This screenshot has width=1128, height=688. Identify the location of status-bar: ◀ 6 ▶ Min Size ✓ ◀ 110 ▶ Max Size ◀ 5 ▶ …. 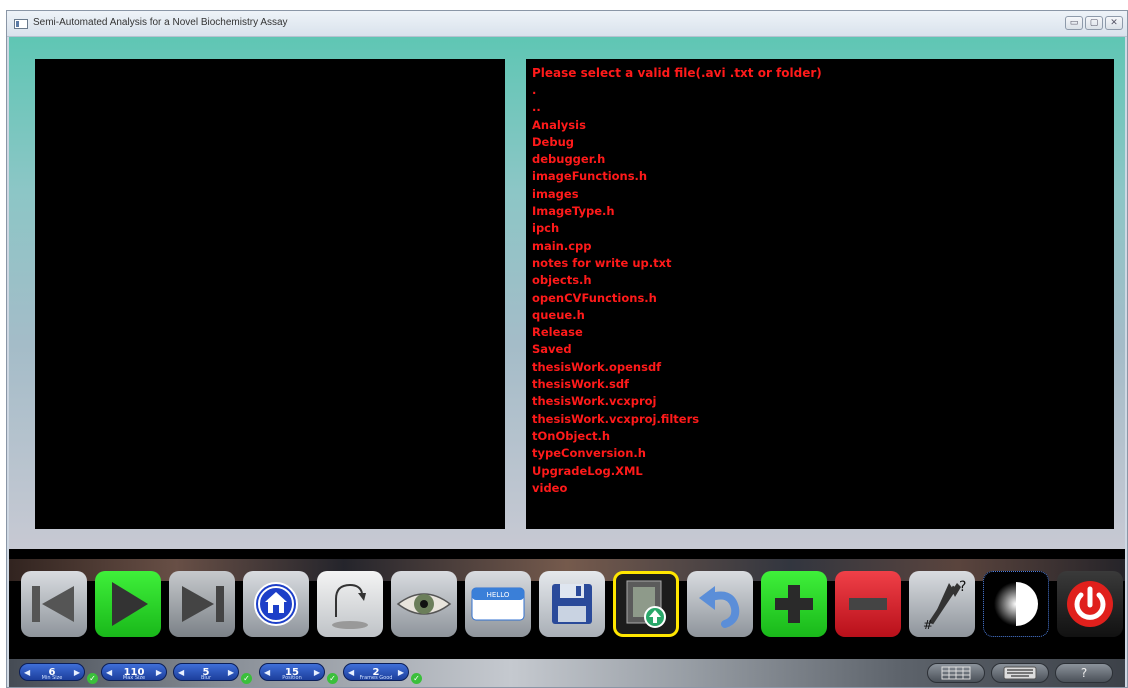
(567, 673).